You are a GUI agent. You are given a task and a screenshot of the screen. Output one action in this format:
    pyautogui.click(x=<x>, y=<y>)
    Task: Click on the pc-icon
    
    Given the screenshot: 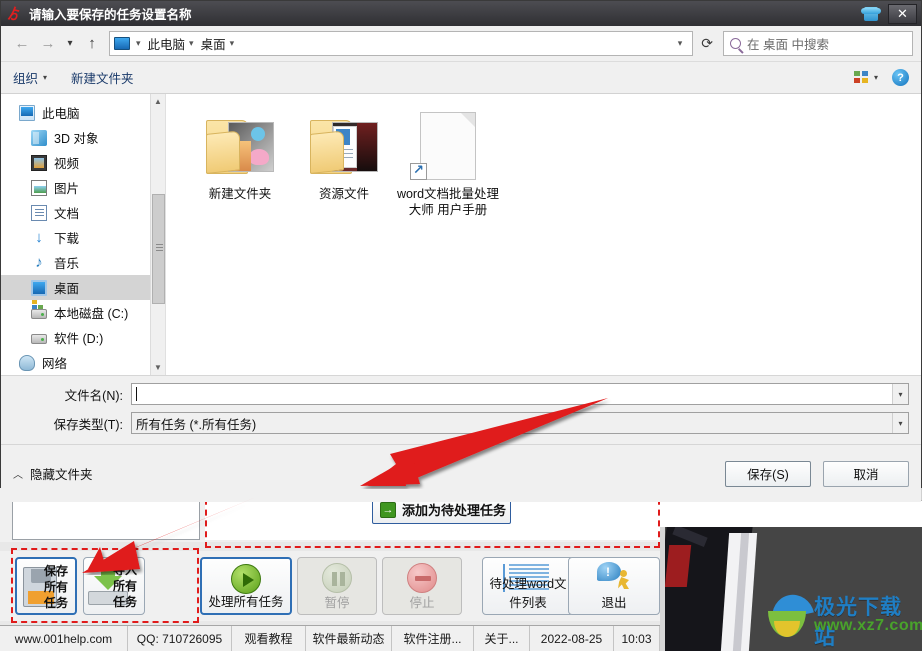 What is the action you would take?
    pyautogui.click(x=27, y=112)
    